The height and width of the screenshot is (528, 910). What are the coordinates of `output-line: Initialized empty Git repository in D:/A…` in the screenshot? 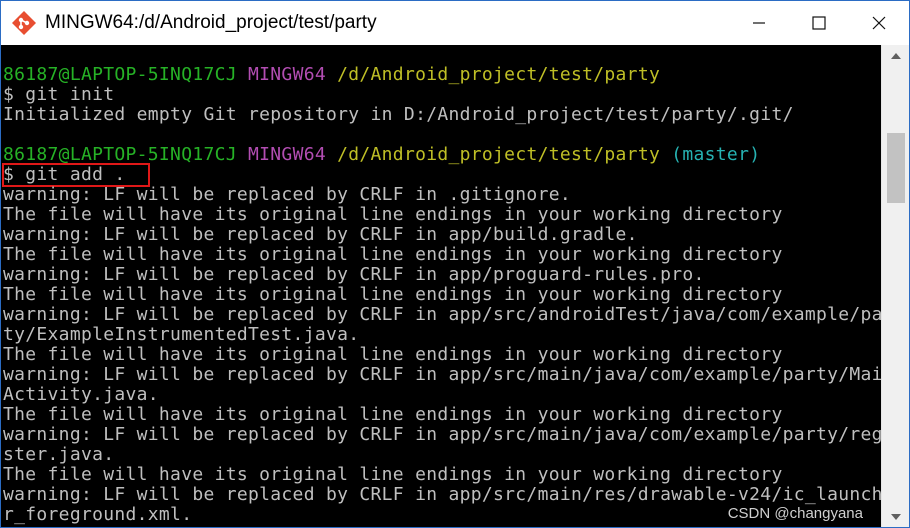 It's located at (398, 114).